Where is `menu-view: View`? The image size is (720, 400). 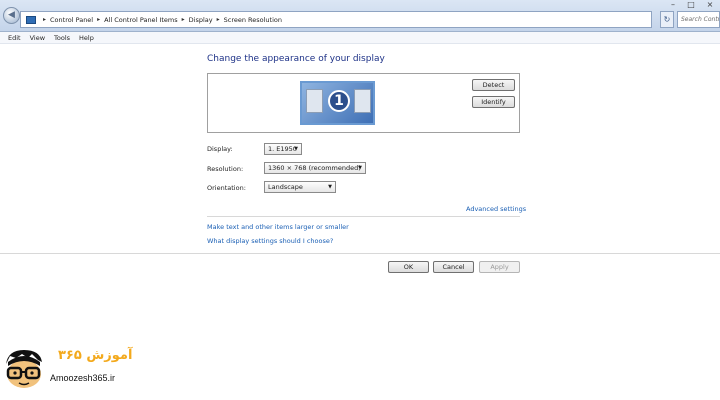 menu-view: View is located at coordinates (37, 38).